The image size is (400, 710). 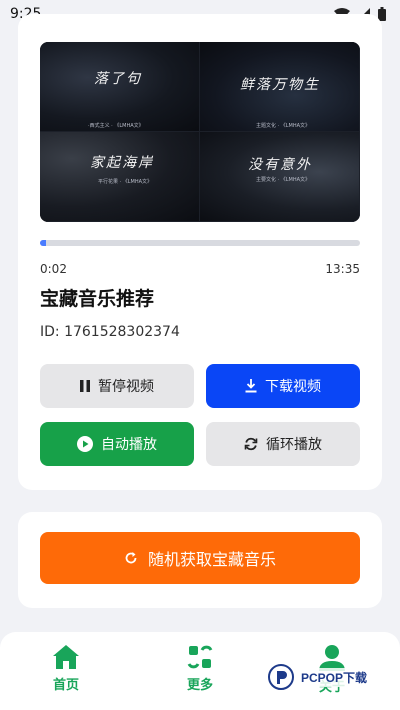 What do you see at coordinates (200, 657) in the screenshot?
I see `more-apps-icon` at bounding box center [200, 657].